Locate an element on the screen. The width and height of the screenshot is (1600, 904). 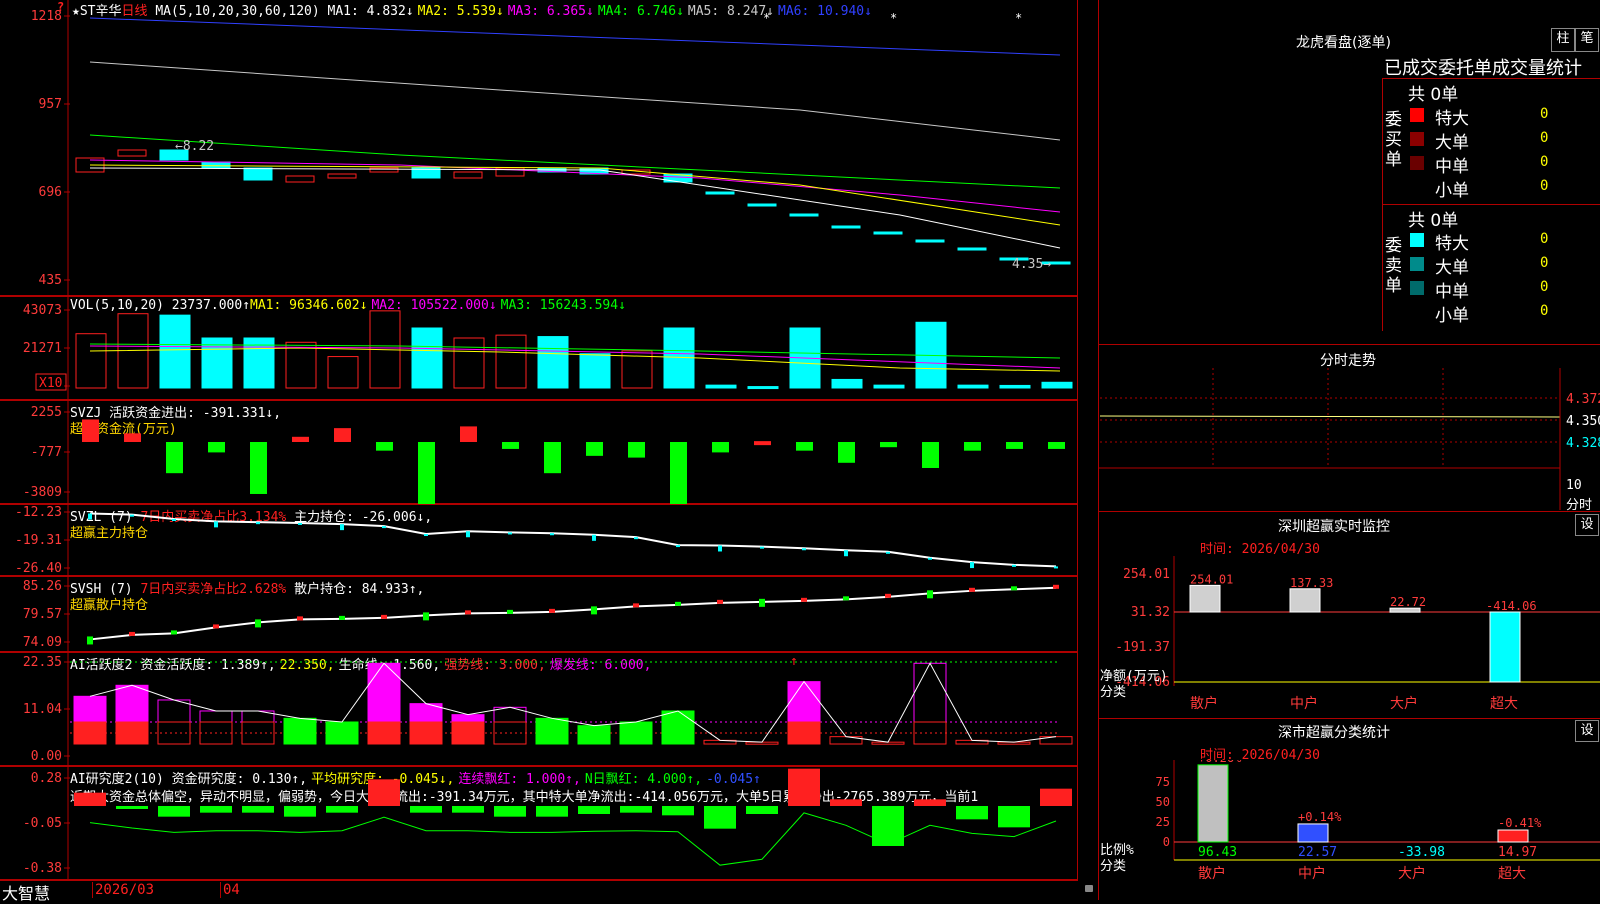
y-tick-label: -26.40 is located at coordinates (38, 568).